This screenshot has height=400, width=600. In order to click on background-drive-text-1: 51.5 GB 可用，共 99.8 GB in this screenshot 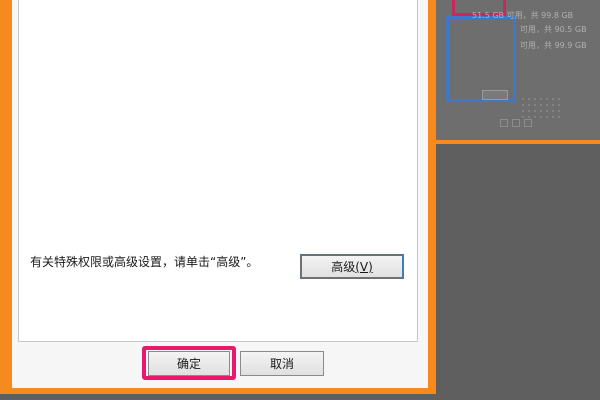, I will do `click(523, 15)`.